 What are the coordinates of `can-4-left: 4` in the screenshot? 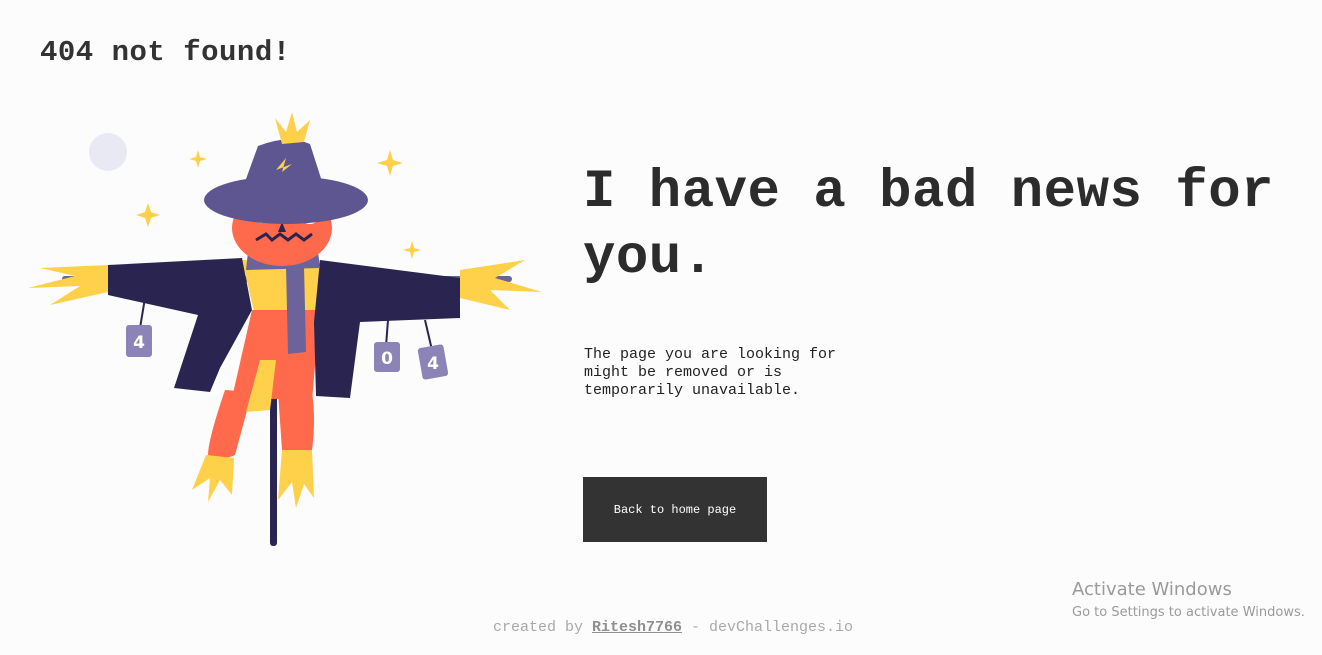 It's located at (139, 341).